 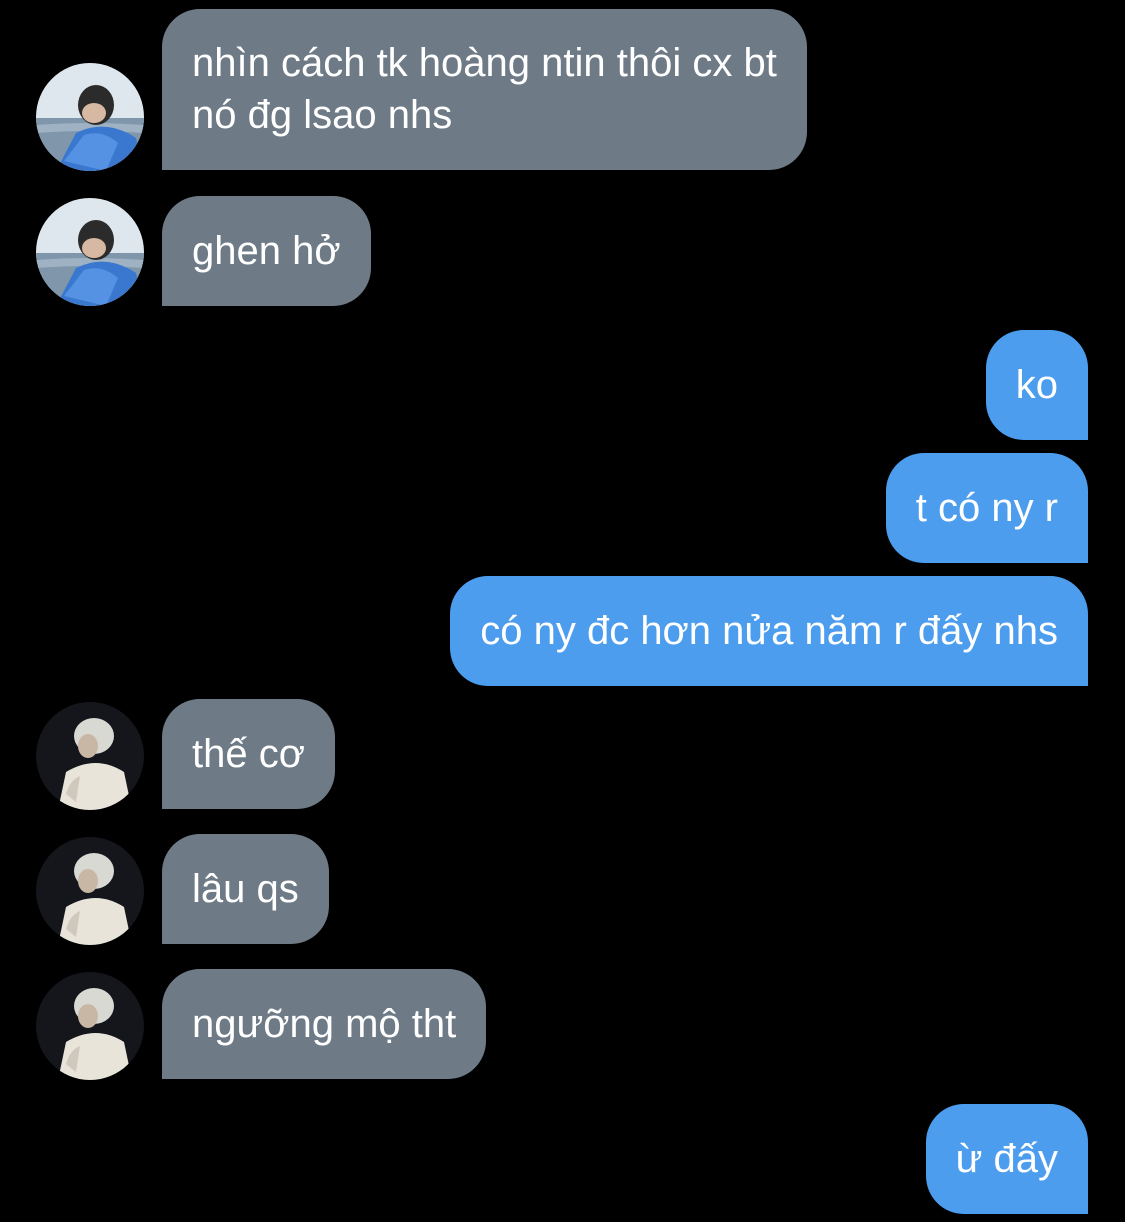 I want to click on message-text: ừ đấy, so click(x=1006, y=1159).